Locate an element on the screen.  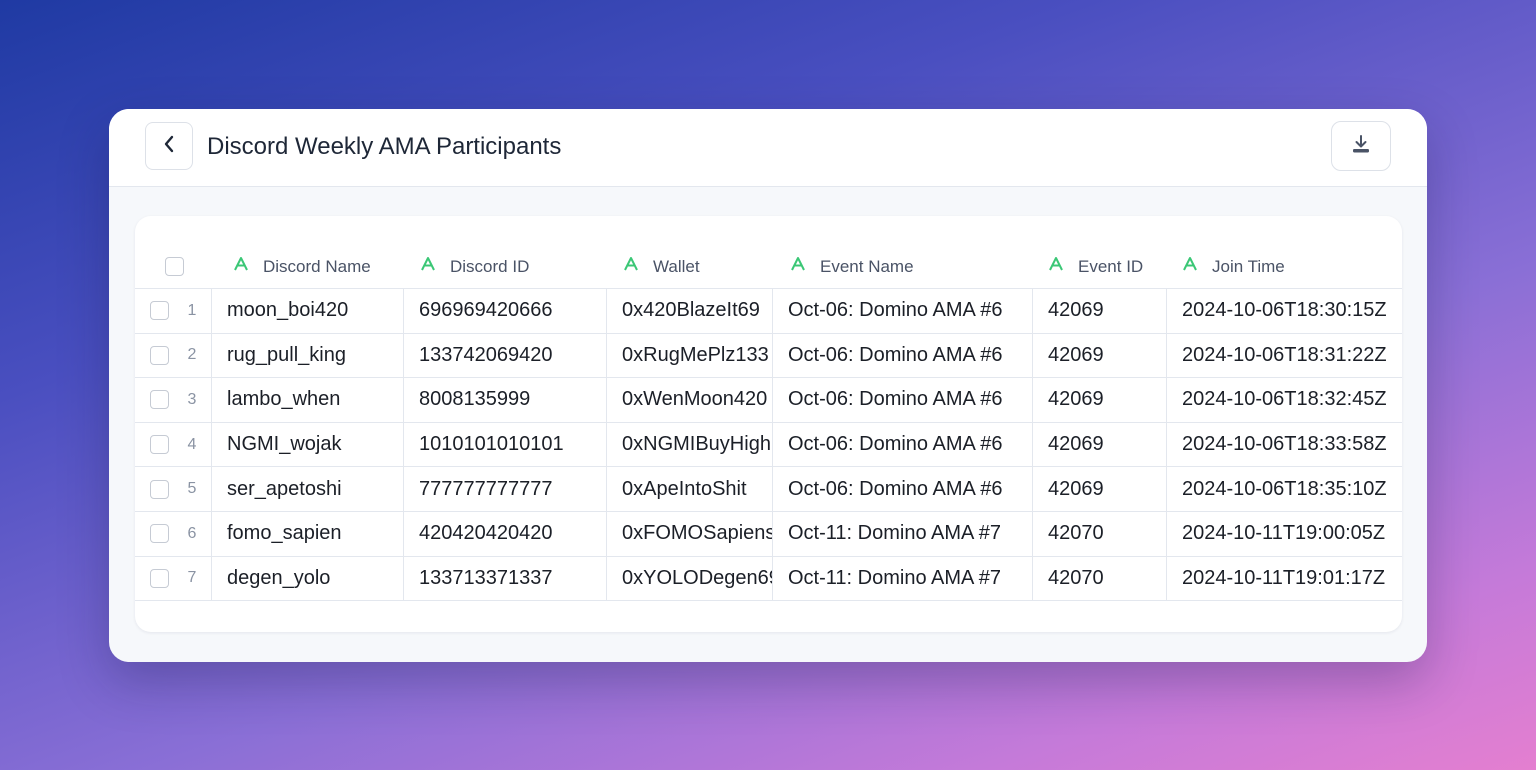
join-time-cell: 2024-10-11T19:01:17Z is located at coordinates (1284, 579).